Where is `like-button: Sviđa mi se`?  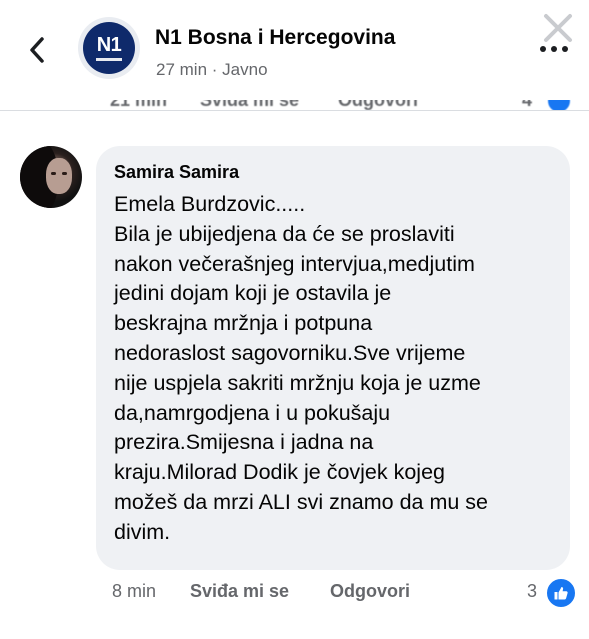 like-button: Sviđa mi se is located at coordinates (239, 591).